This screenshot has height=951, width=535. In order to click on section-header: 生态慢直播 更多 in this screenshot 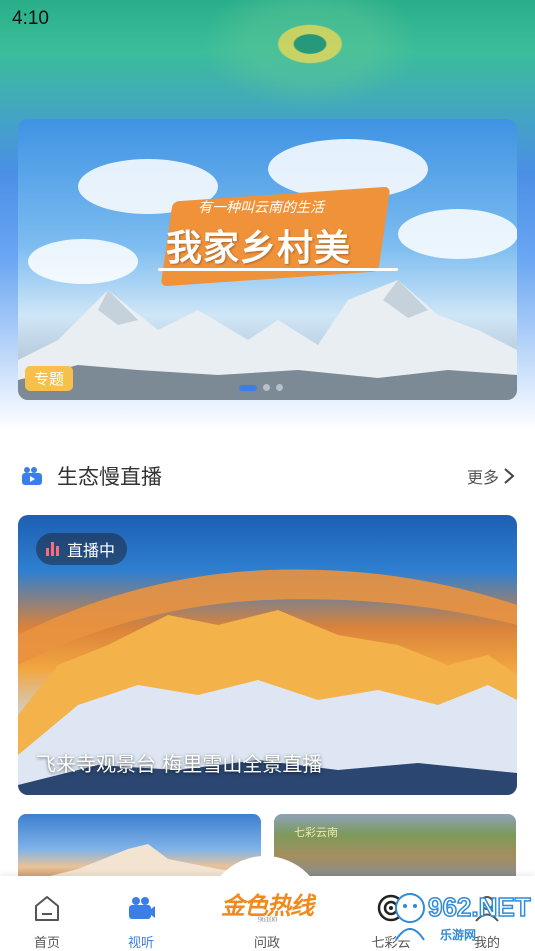, I will do `click(267, 476)`.